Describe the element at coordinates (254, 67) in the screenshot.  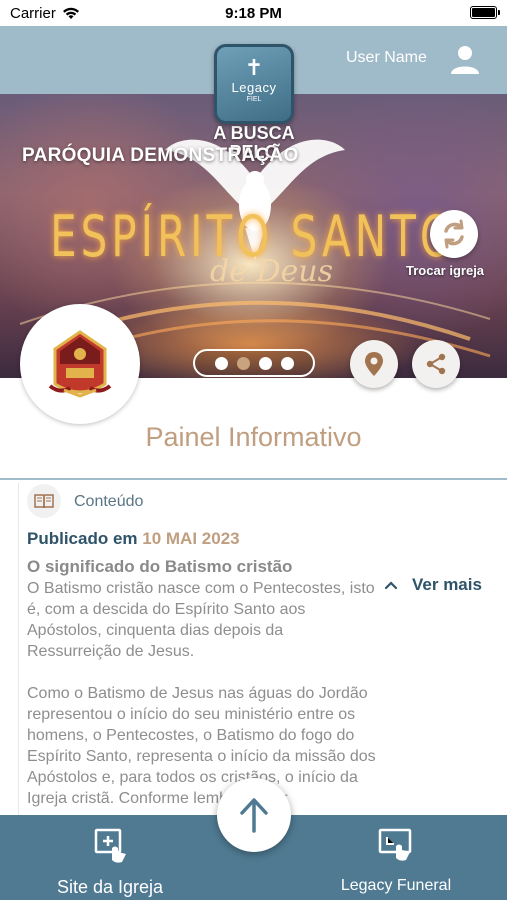
I see `cross-icon: ✝` at that location.